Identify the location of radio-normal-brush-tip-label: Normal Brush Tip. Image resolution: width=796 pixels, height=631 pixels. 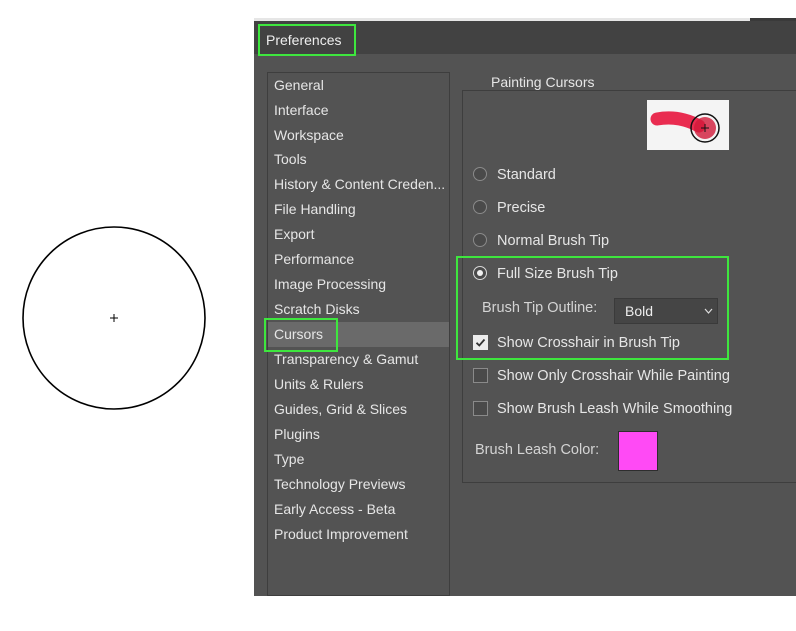
(553, 241).